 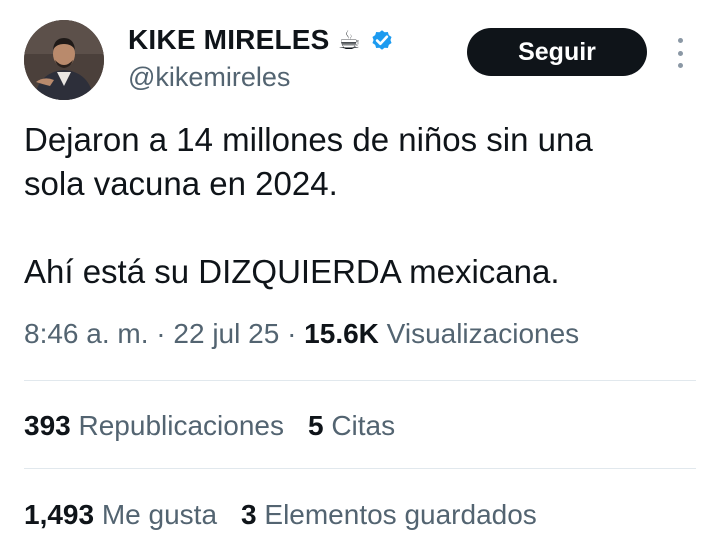 What do you see at coordinates (181, 183) in the screenshot?
I see `tweet-line: sola vacuna en 2024.` at bounding box center [181, 183].